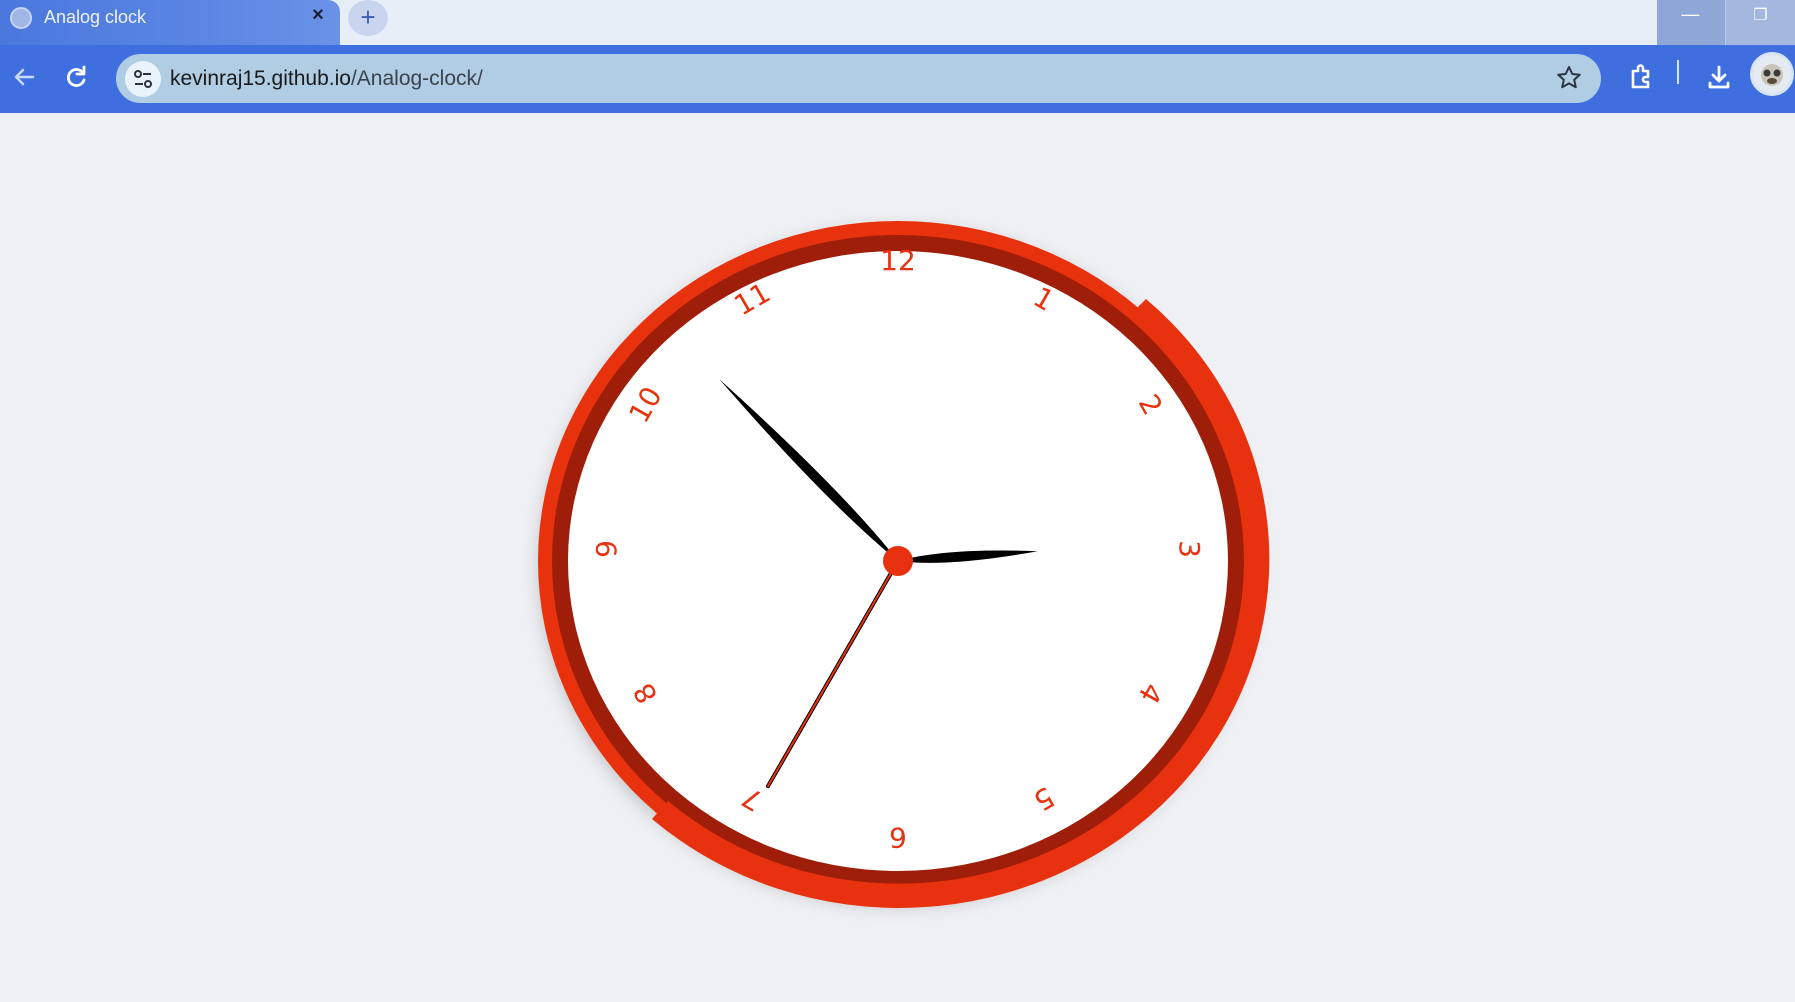 The image size is (1795, 1002). I want to click on clock-number-12: 12, so click(898, 260).